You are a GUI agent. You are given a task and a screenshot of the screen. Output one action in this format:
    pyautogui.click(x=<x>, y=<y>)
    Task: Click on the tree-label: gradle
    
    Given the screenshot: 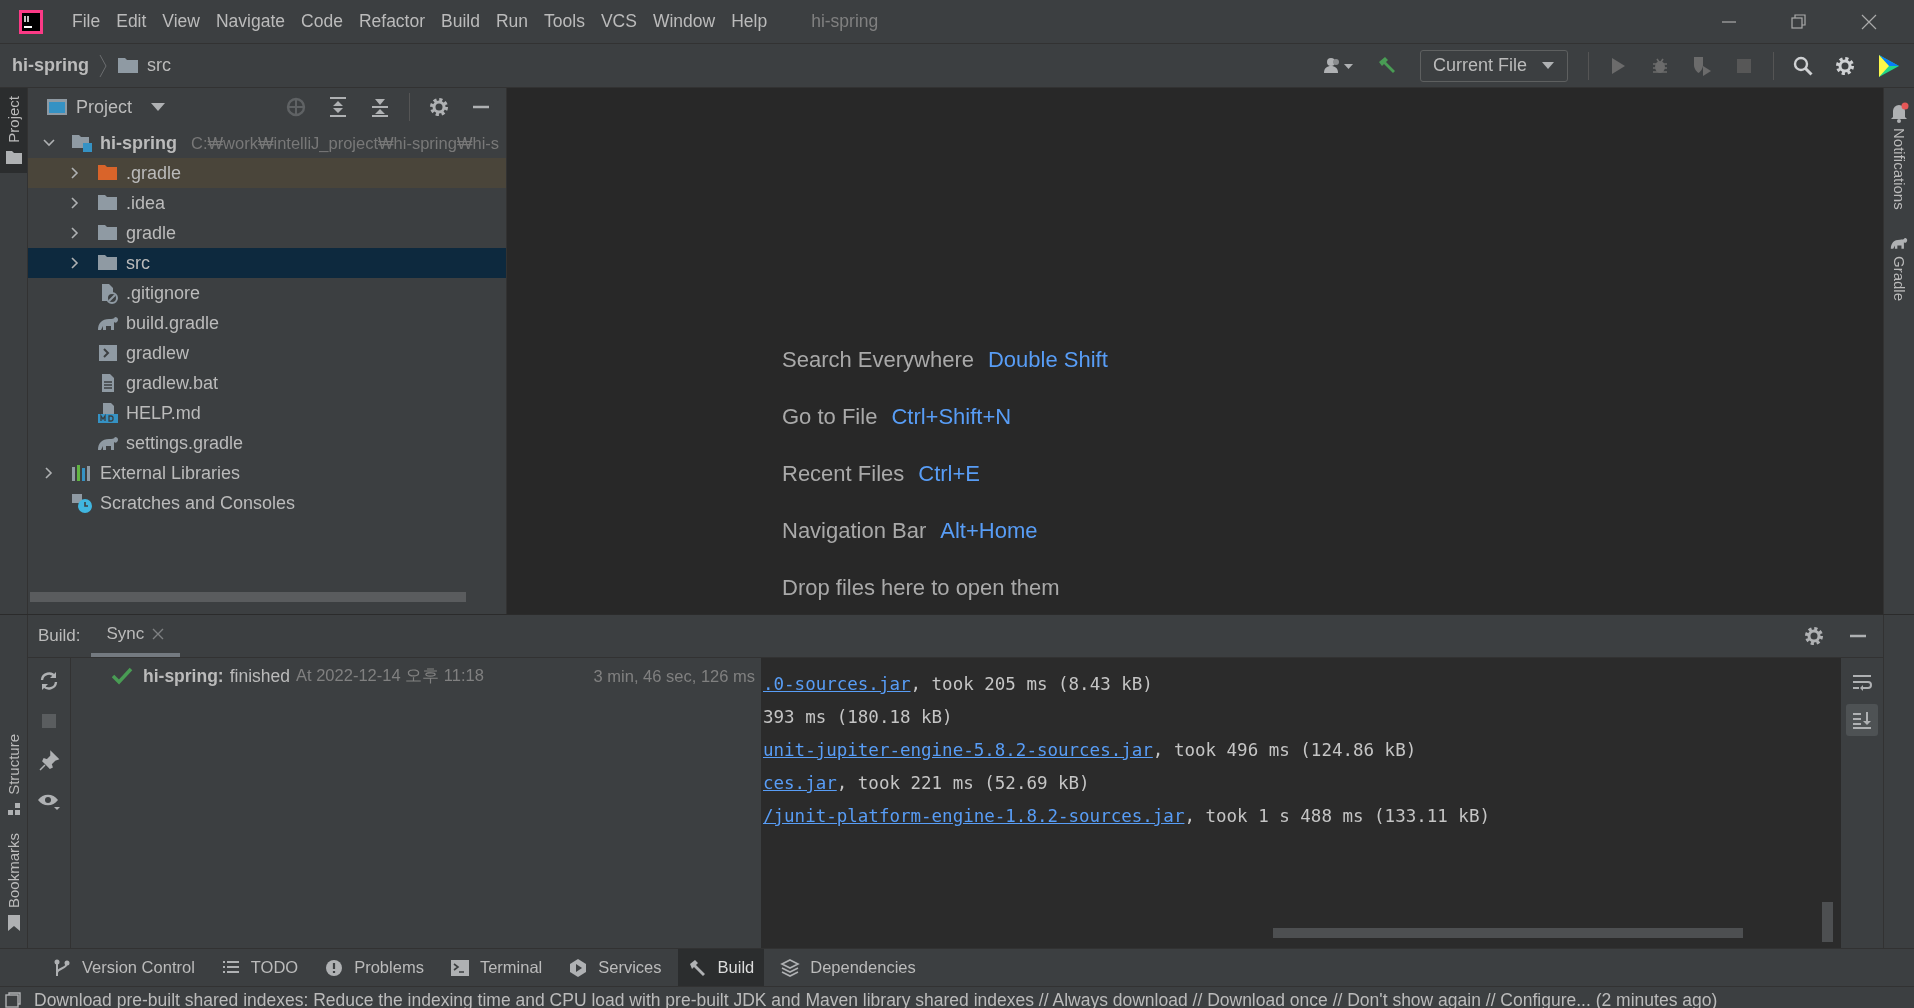 What is the action you would take?
    pyautogui.click(x=151, y=233)
    